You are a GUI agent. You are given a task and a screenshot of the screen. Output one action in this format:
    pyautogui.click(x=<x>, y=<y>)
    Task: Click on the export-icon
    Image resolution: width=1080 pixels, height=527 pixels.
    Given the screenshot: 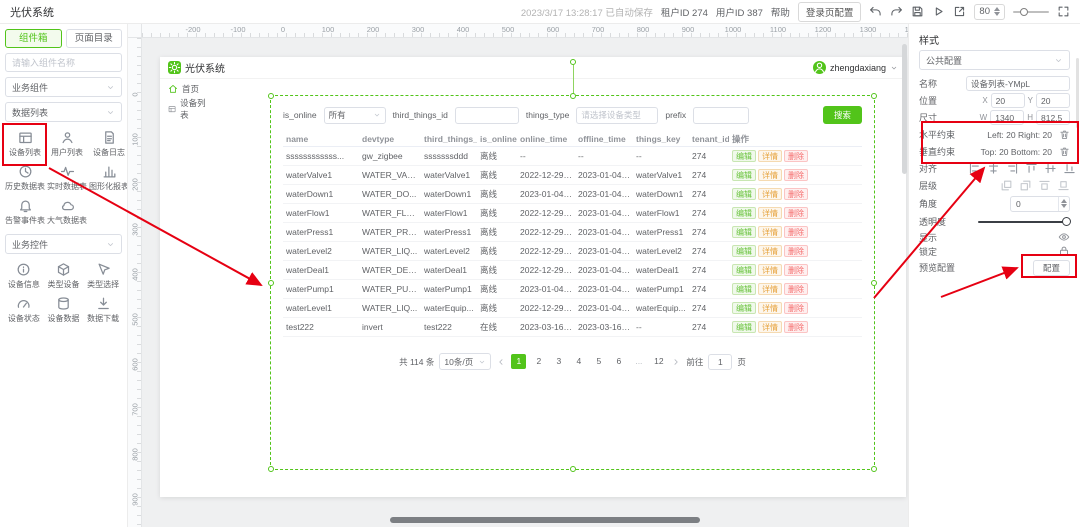 What is the action you would take?
    pyautogui.click(x=959, y=11)
    